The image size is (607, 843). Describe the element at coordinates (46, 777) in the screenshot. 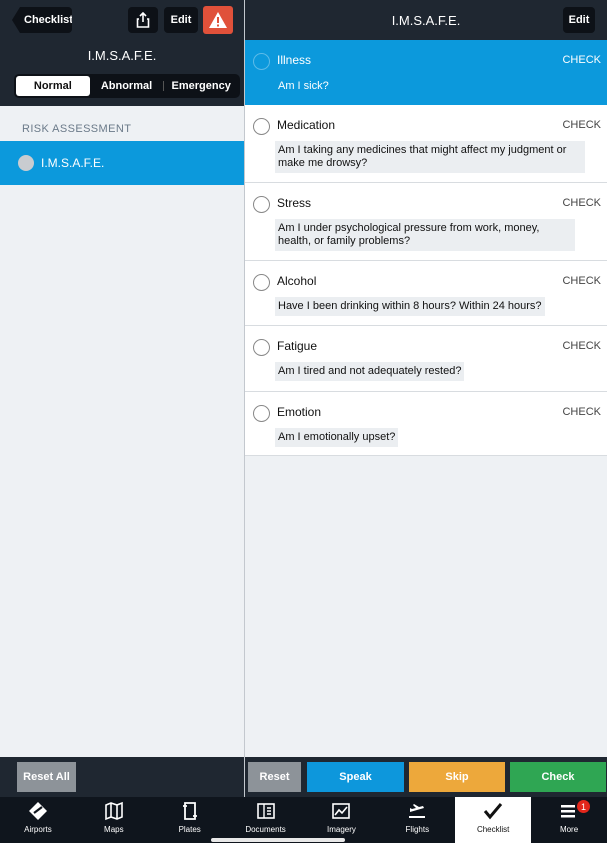

I see `reset-all-button: Reset All` at that location.